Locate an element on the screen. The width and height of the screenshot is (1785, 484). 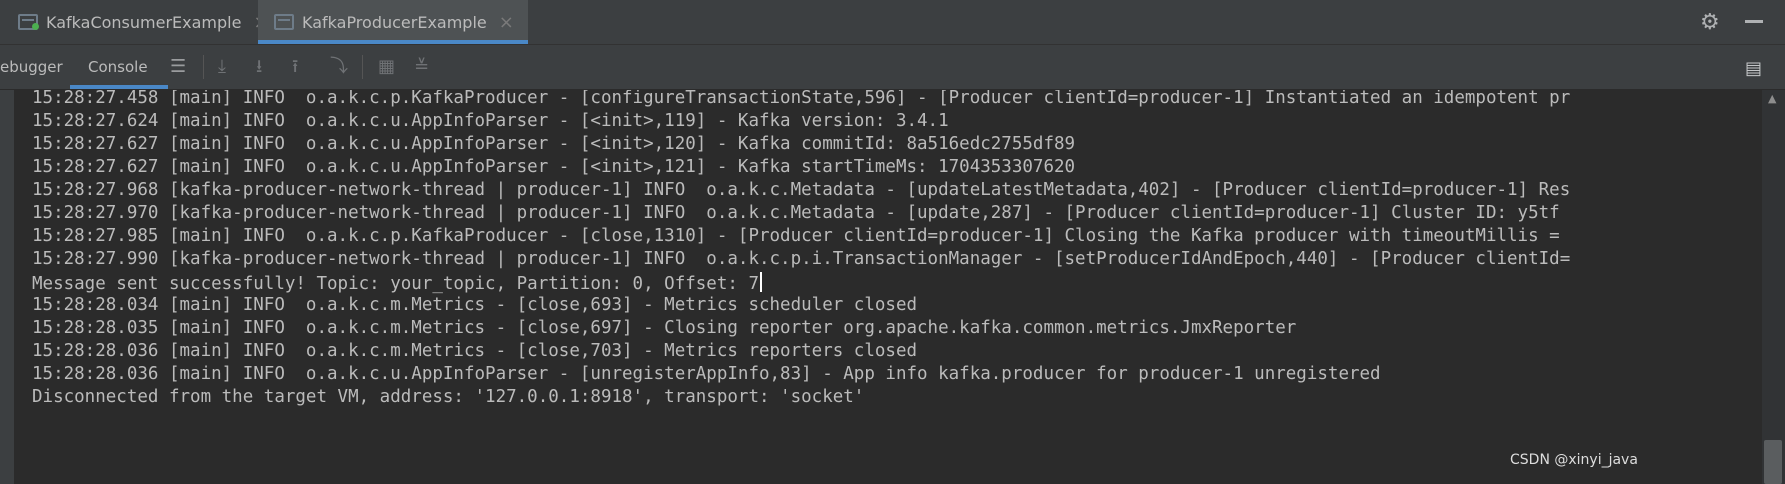
step-into-icon: ⤵ is located at coordinates (339, 67).